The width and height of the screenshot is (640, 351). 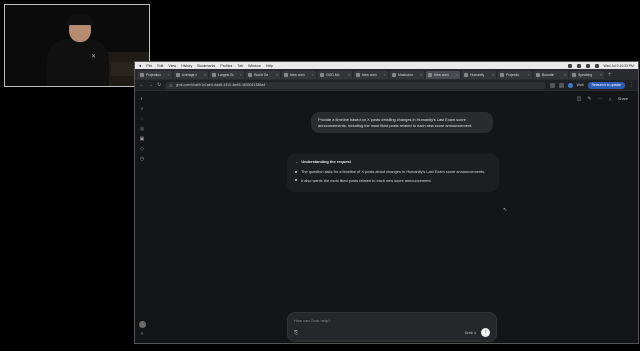 What do you see at coordinates (485, 332) in the screenshot?
I see `send-button: ↑` at bounding box center [485, 332].